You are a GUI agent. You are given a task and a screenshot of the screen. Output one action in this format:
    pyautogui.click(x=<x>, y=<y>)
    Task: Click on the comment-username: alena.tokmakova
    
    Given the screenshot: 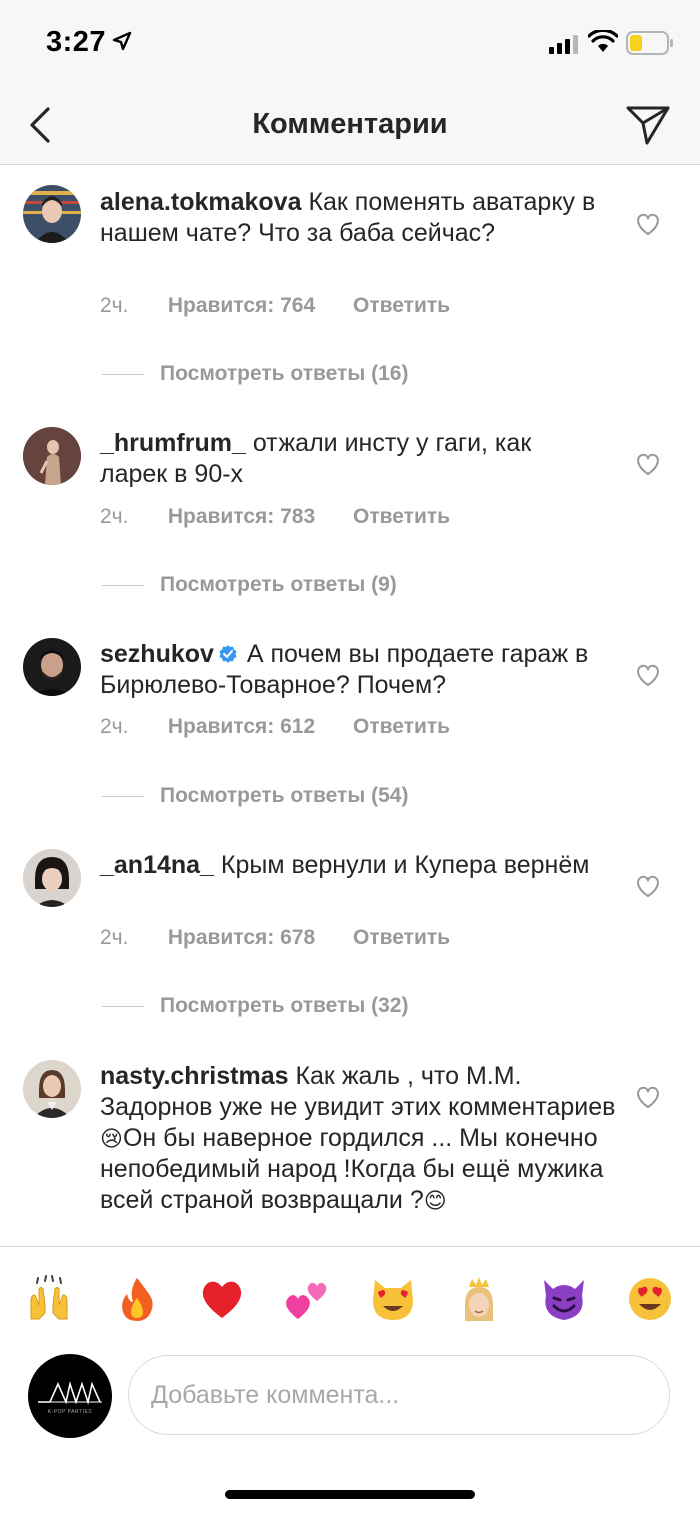 What is the action you would take?
    pyautogui.click(x=201, y=202)
    